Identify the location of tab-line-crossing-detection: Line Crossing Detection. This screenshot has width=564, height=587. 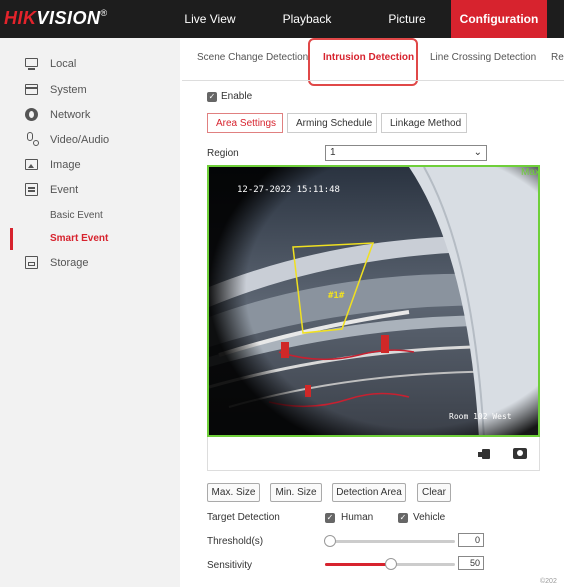
(483, 57).